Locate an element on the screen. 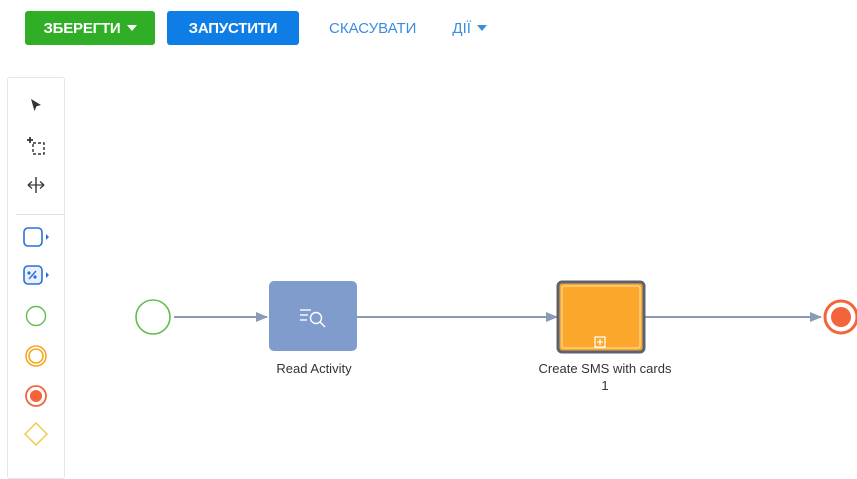 Image resolution: width=857 pixels, height=479 pixels. lasso-select-icon is located at coordinates (36, 146).